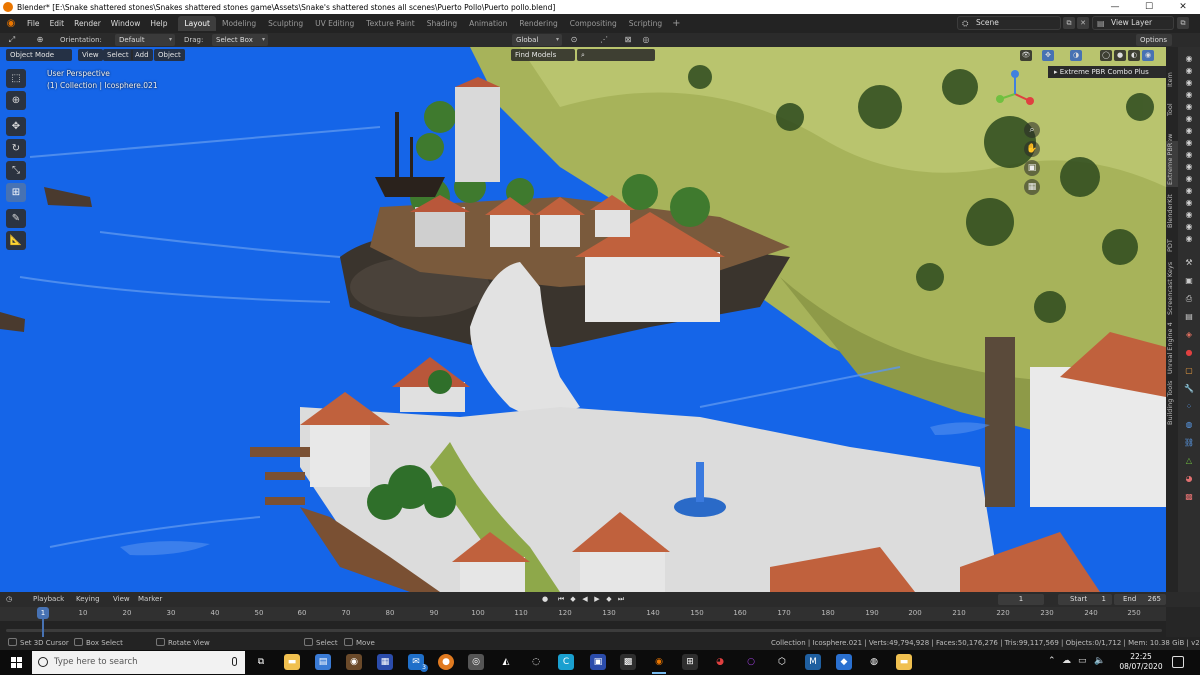  I want to click on pivot-icon: ⊕, so click(40, 40).